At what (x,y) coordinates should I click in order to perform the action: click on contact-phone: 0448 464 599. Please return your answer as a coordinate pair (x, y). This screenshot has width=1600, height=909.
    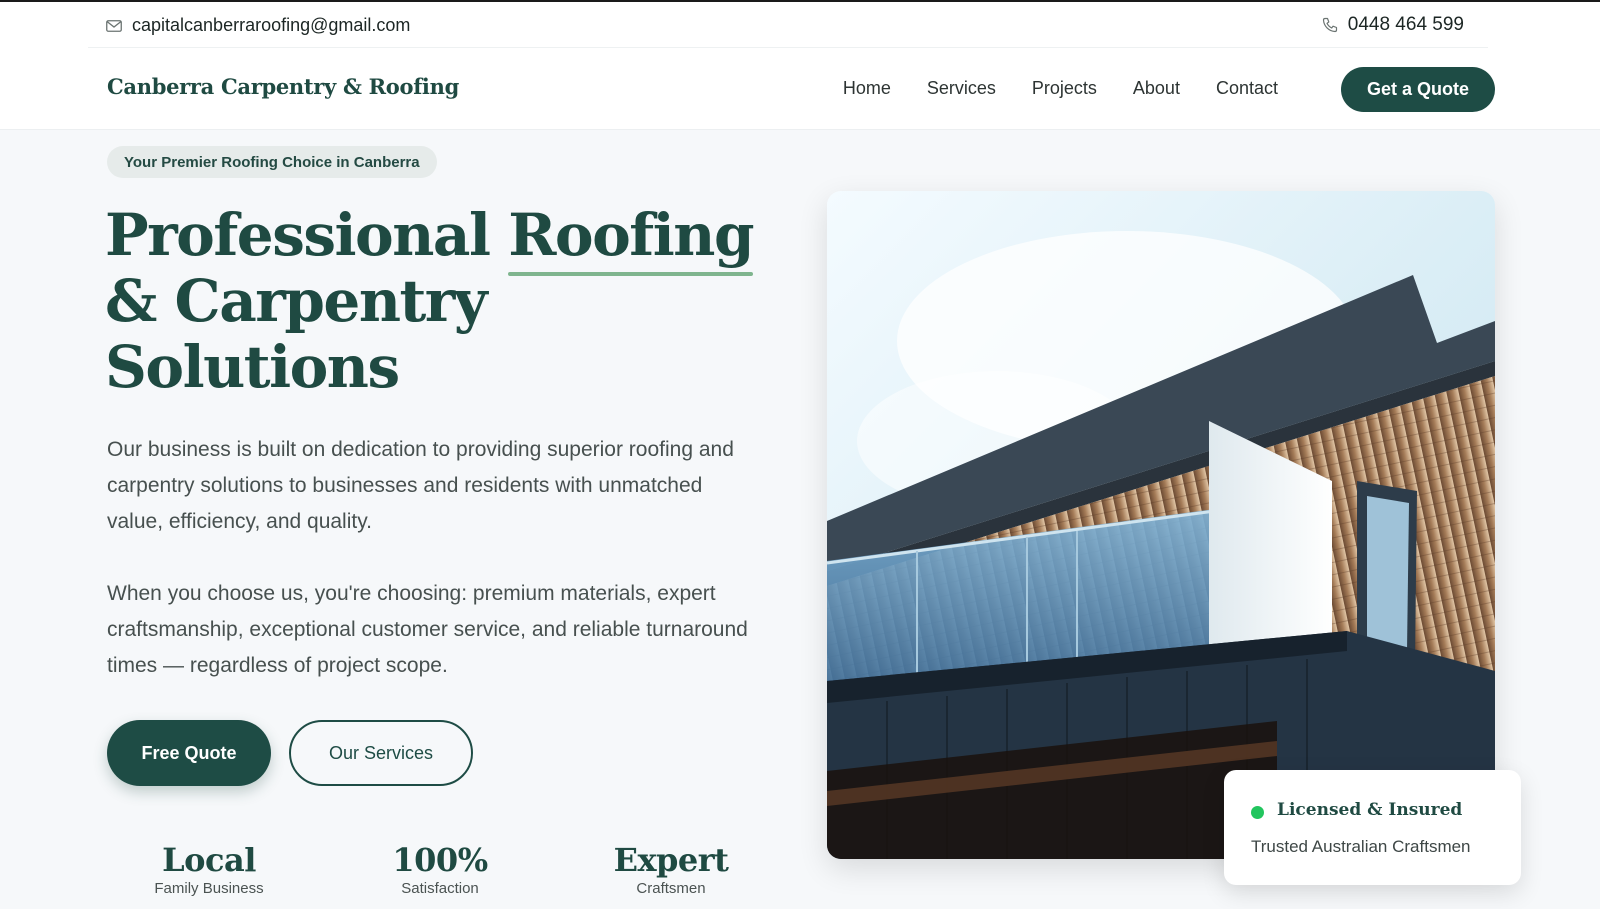
    Looking at the image, I should click on (1393, 25).